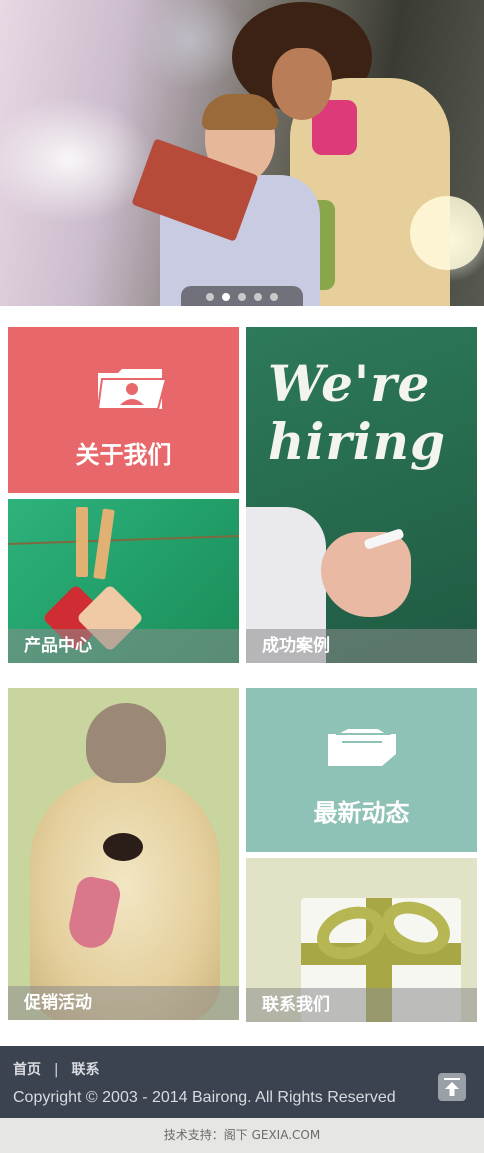 The image size is (484, 1153). I want to click on slide-indicator, so click(242, 296).